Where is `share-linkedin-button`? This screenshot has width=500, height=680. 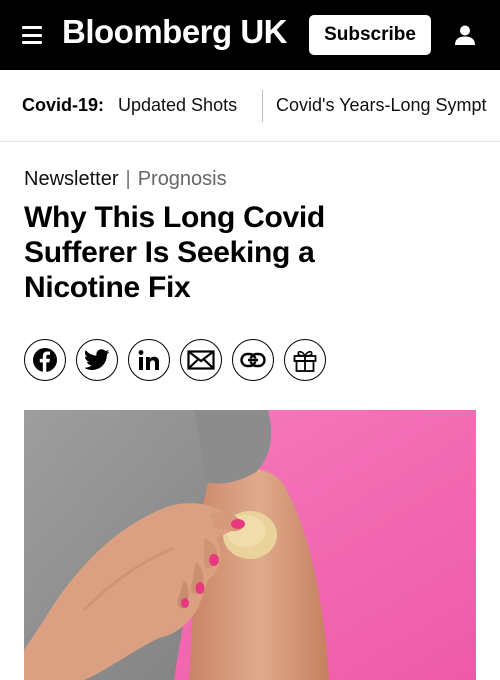 share-linkedin-button is located at coordinates (149, 360).